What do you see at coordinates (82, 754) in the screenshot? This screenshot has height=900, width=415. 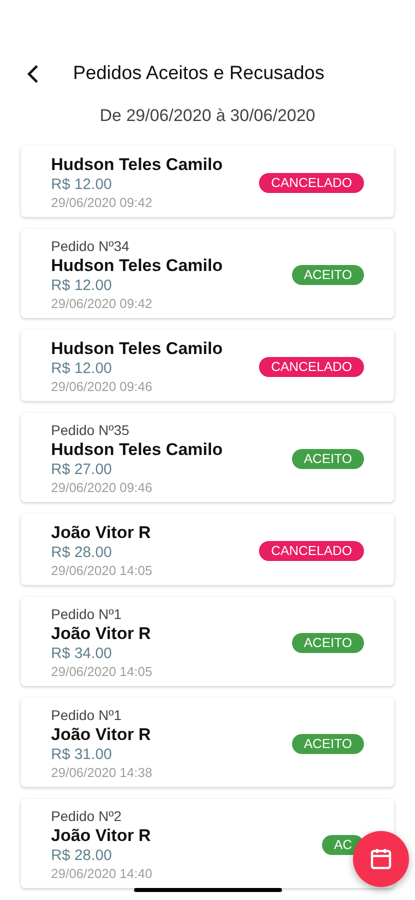 I see `order-price: R$ 31.00` at bounding box center [82, 754].